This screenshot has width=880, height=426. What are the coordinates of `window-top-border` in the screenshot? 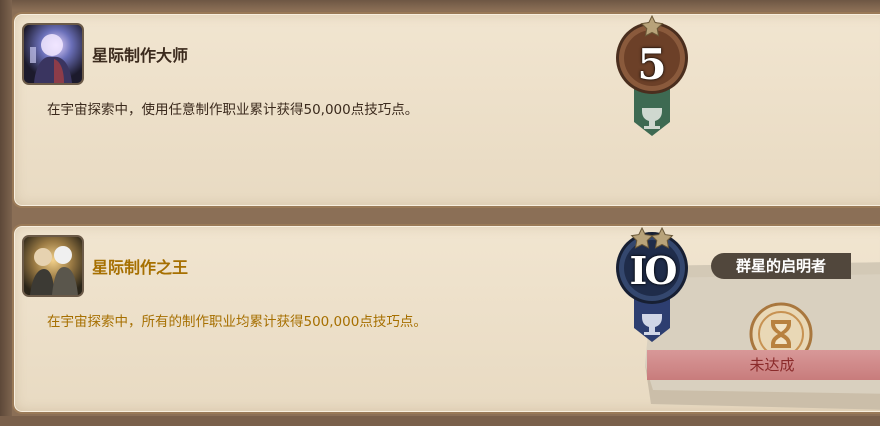 It's located at (440, 5).